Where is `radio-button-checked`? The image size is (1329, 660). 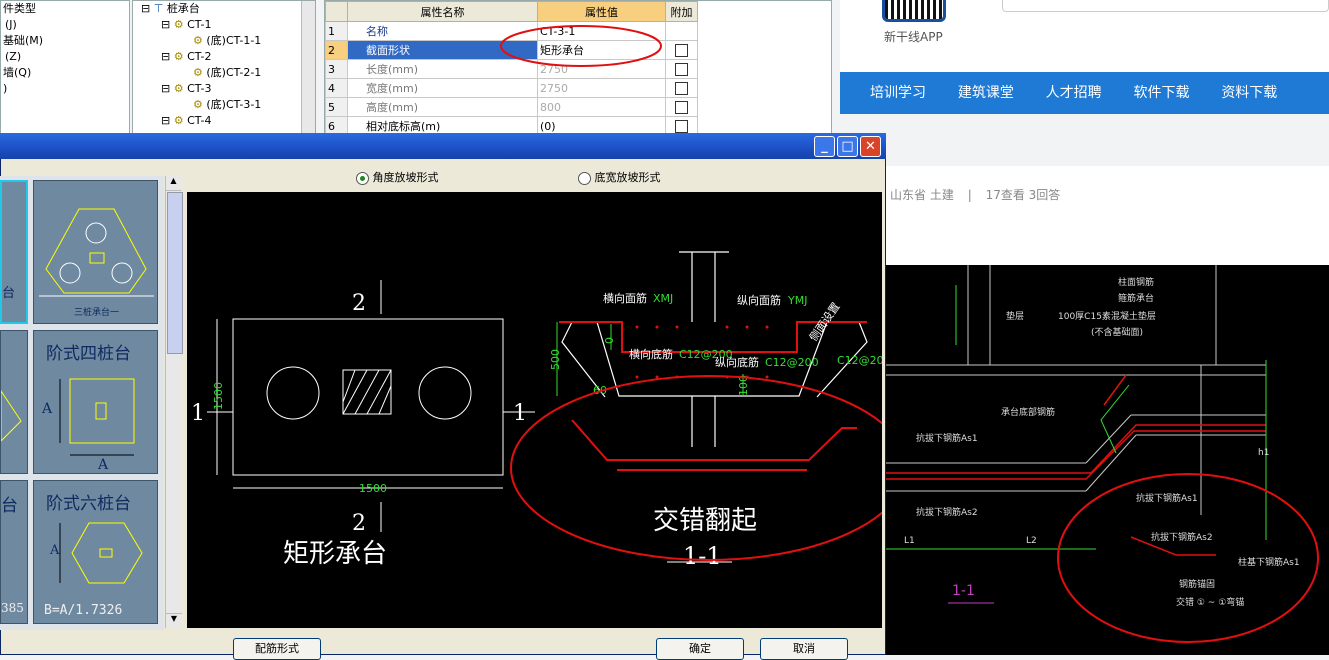
radio-button-checked is located at coordinates (362, 178).